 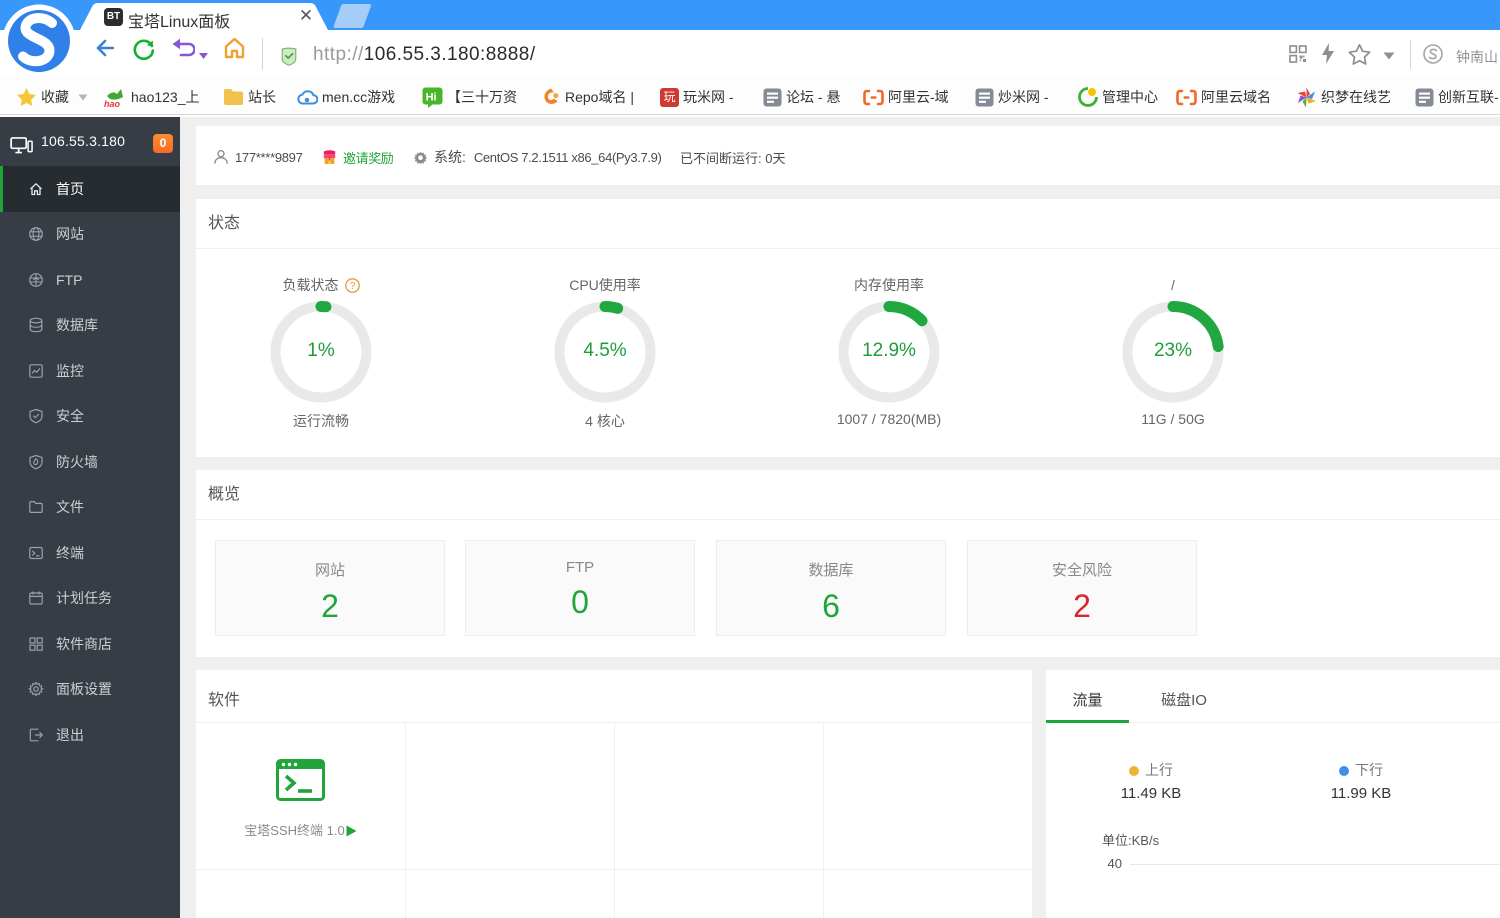 What do you see at coordinates (431, 97) in the screenshot?
I see `svg-text: Hi` at bounding box center [431, 97].